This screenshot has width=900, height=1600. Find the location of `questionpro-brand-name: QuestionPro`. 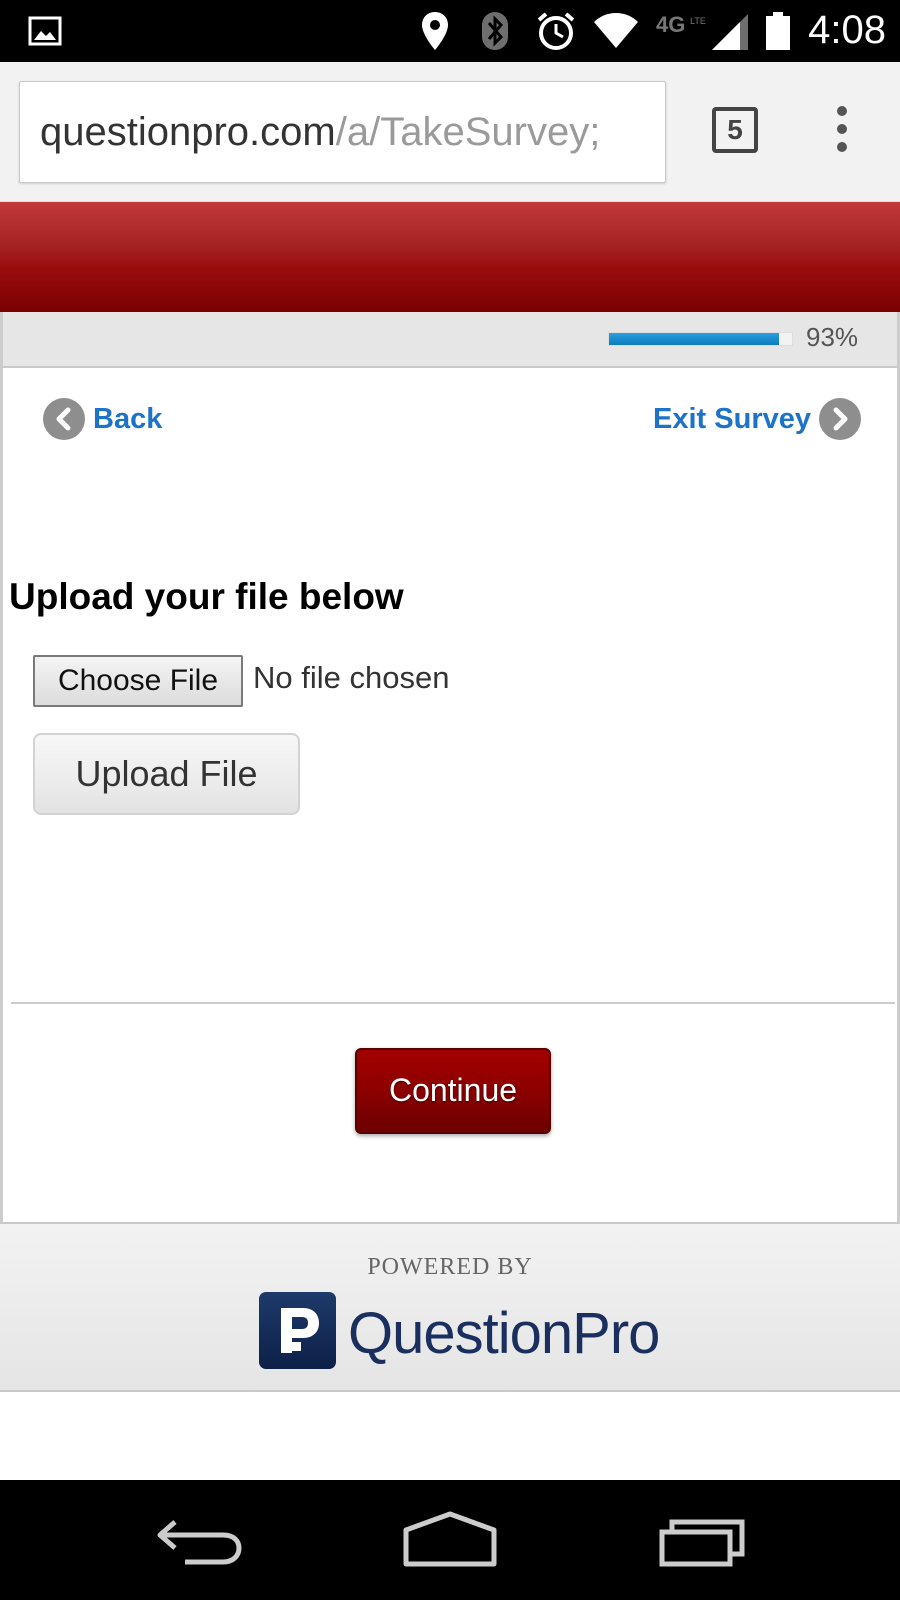

questionpro-brand-name: QuestionPro is located at coordinates (504, 1333).